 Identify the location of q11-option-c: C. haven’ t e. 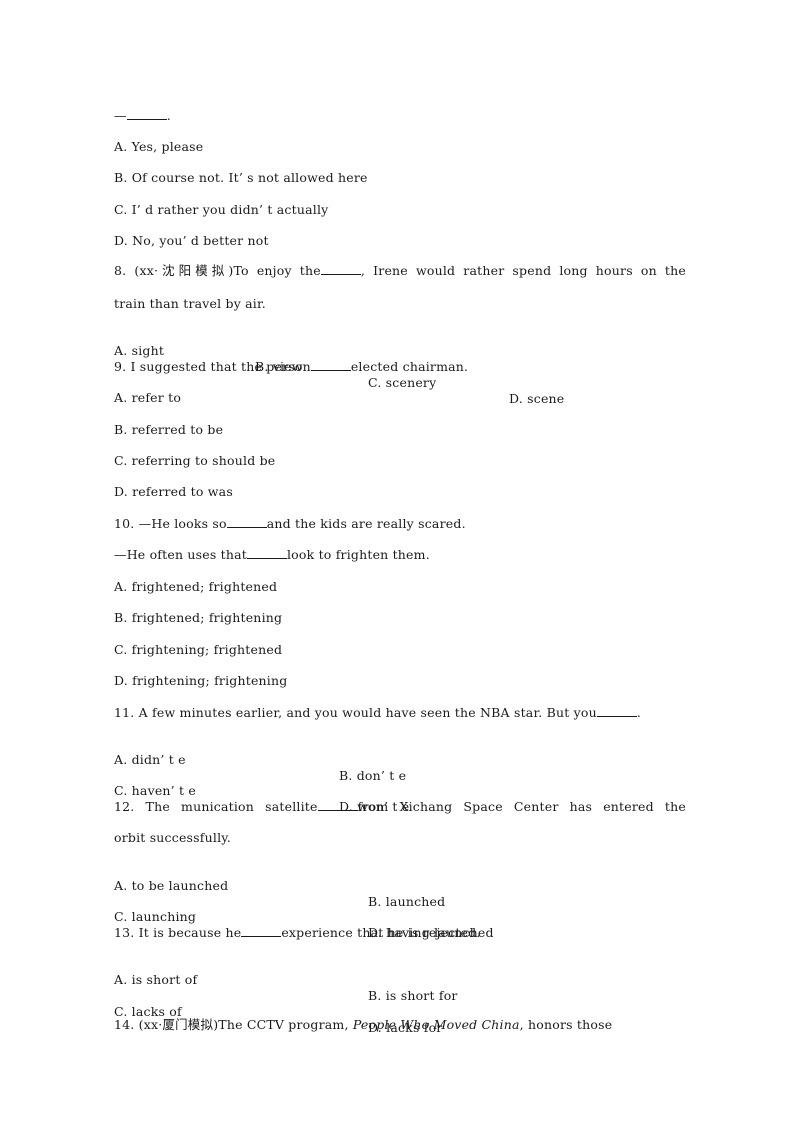
(155, 790).